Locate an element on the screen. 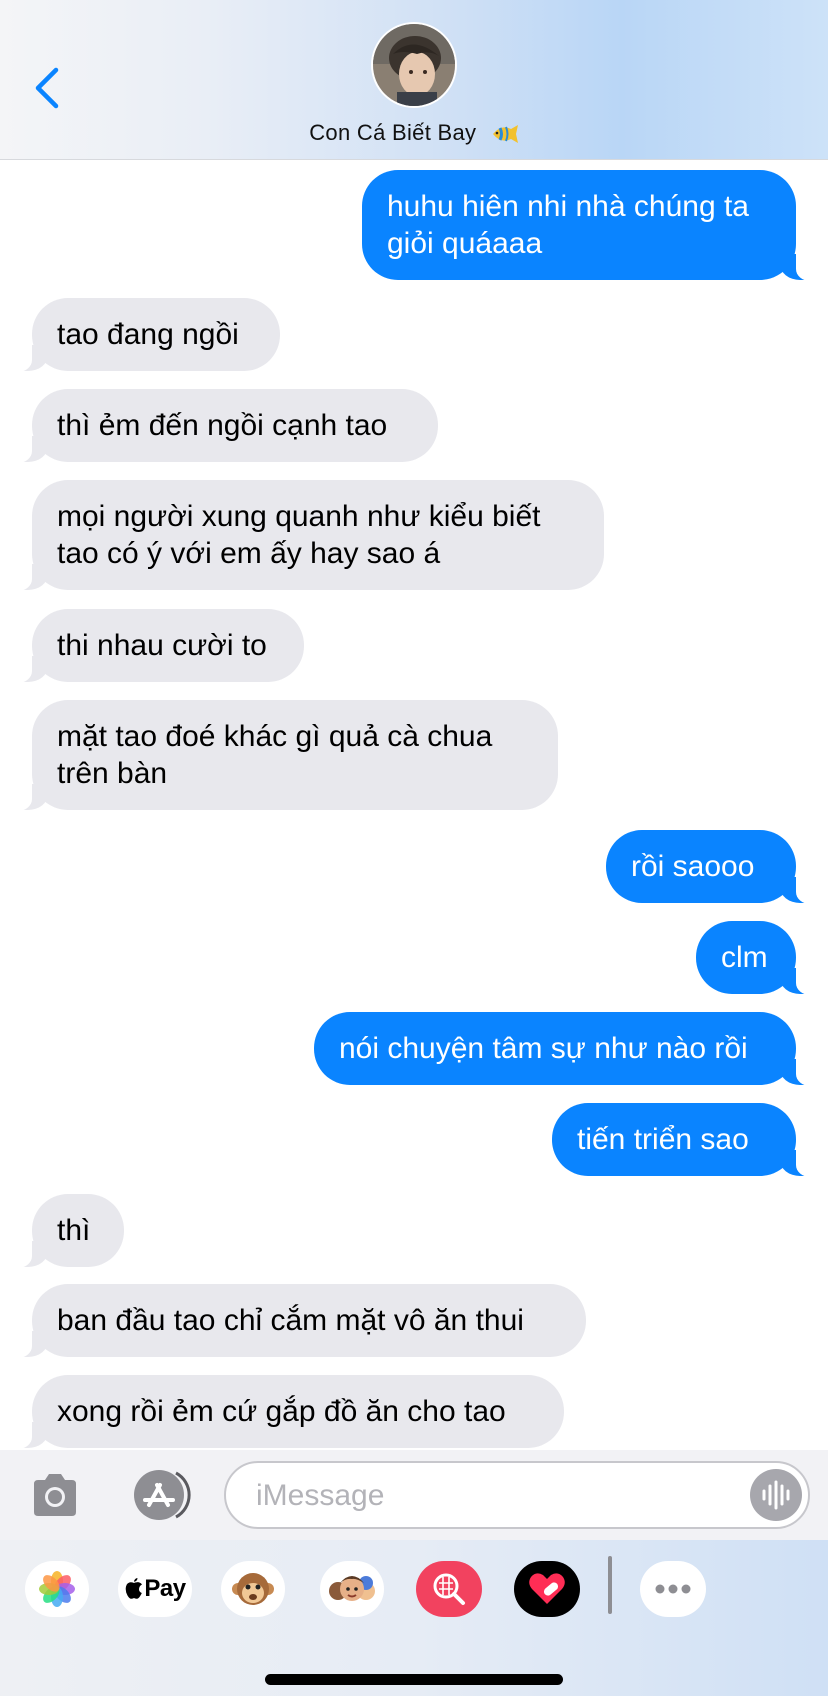 The height and width of the screenshot is (1696, 828). message-bubble-sent: rồi saooo is located at coordinates (712, 867).